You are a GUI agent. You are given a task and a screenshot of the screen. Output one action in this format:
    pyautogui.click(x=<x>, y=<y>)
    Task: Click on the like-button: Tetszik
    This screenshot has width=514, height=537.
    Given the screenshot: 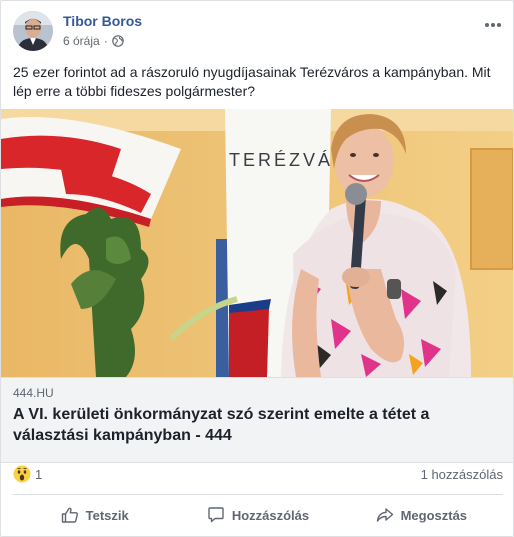 What is the action you would take?
    pyautogui.click(x=94, y=515)
    